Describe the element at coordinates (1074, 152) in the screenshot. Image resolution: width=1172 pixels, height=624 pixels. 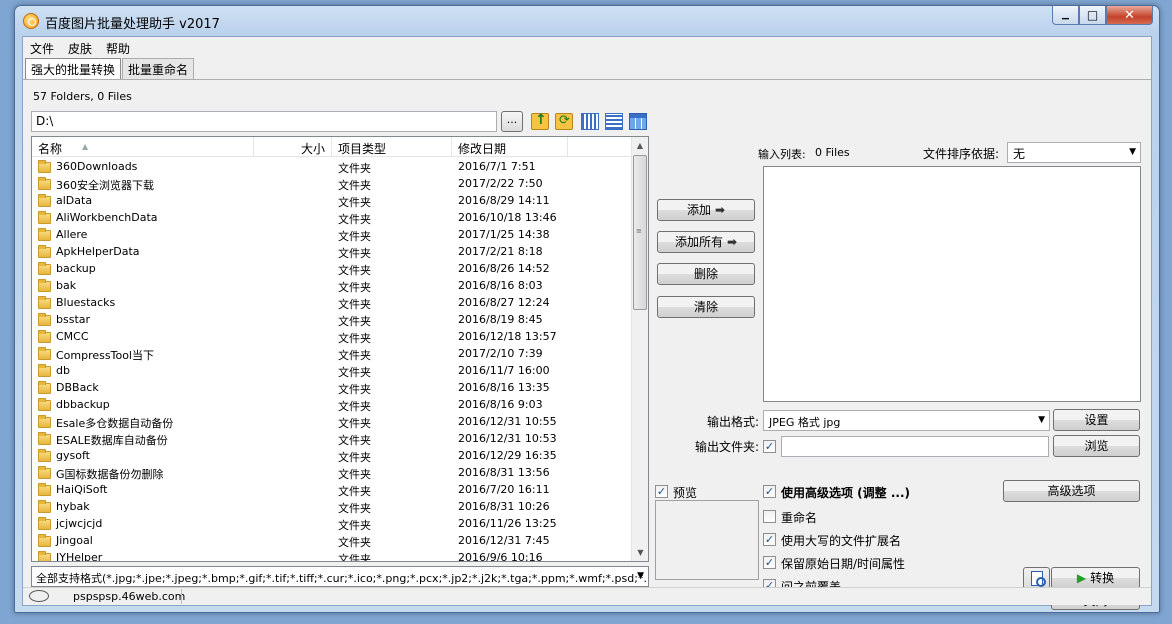
I see `sort-by-select: 无 ▼` at that location.